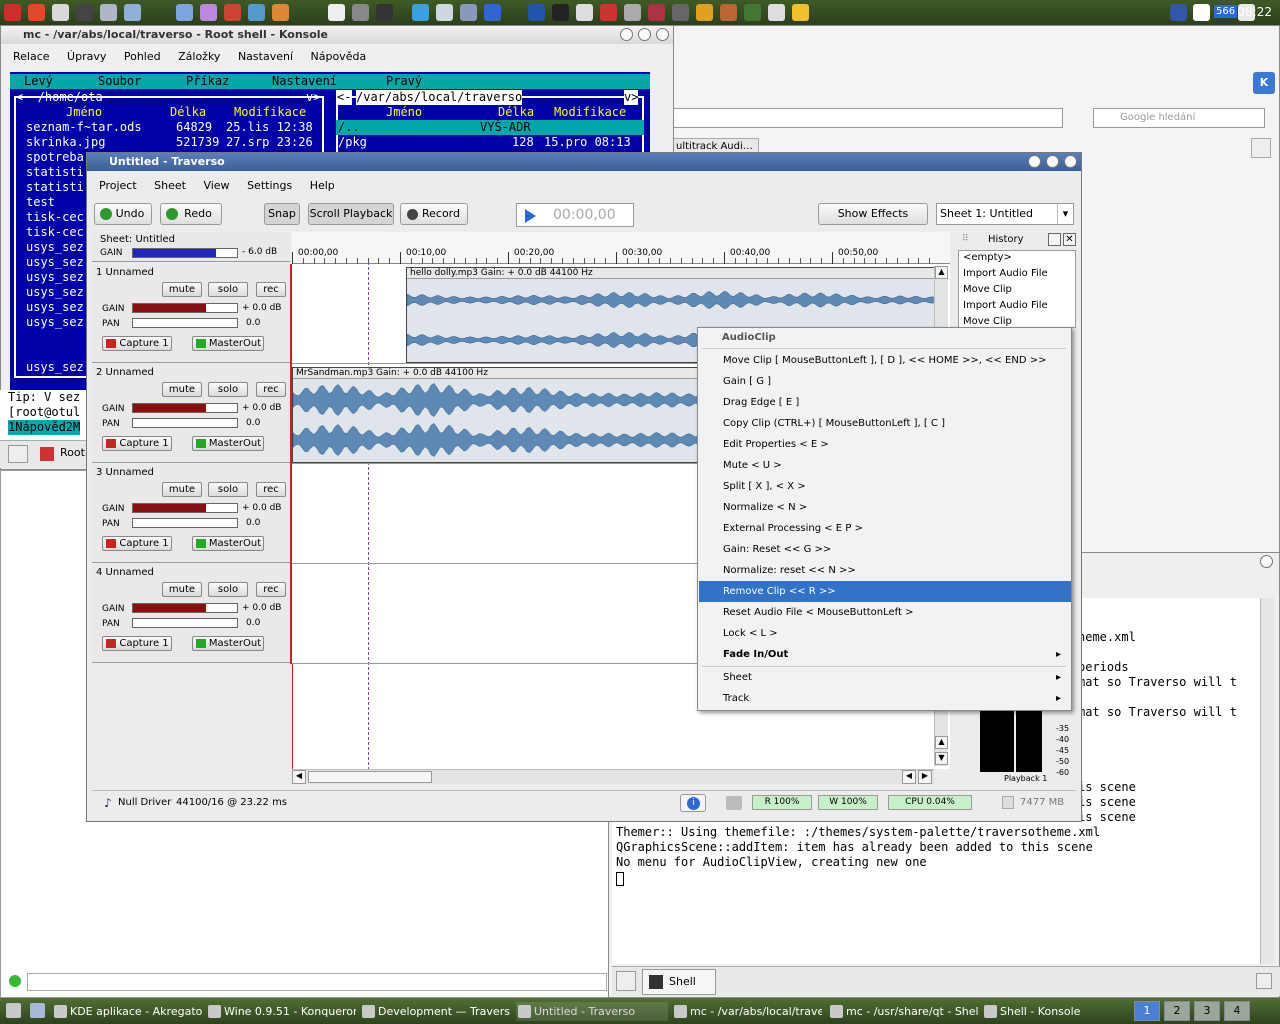  What do you see at coordinates (1177, 1011) in the screenshot?
I see `desktop-button: 2` at bounding box center [1177, 1011].